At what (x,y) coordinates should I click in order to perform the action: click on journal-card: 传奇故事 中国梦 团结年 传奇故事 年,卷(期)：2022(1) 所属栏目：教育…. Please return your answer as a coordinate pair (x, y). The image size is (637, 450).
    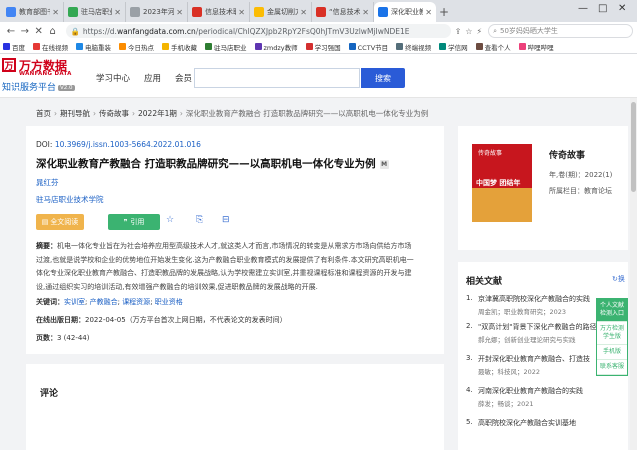
    Looking at the image, I should click on (543, 188).